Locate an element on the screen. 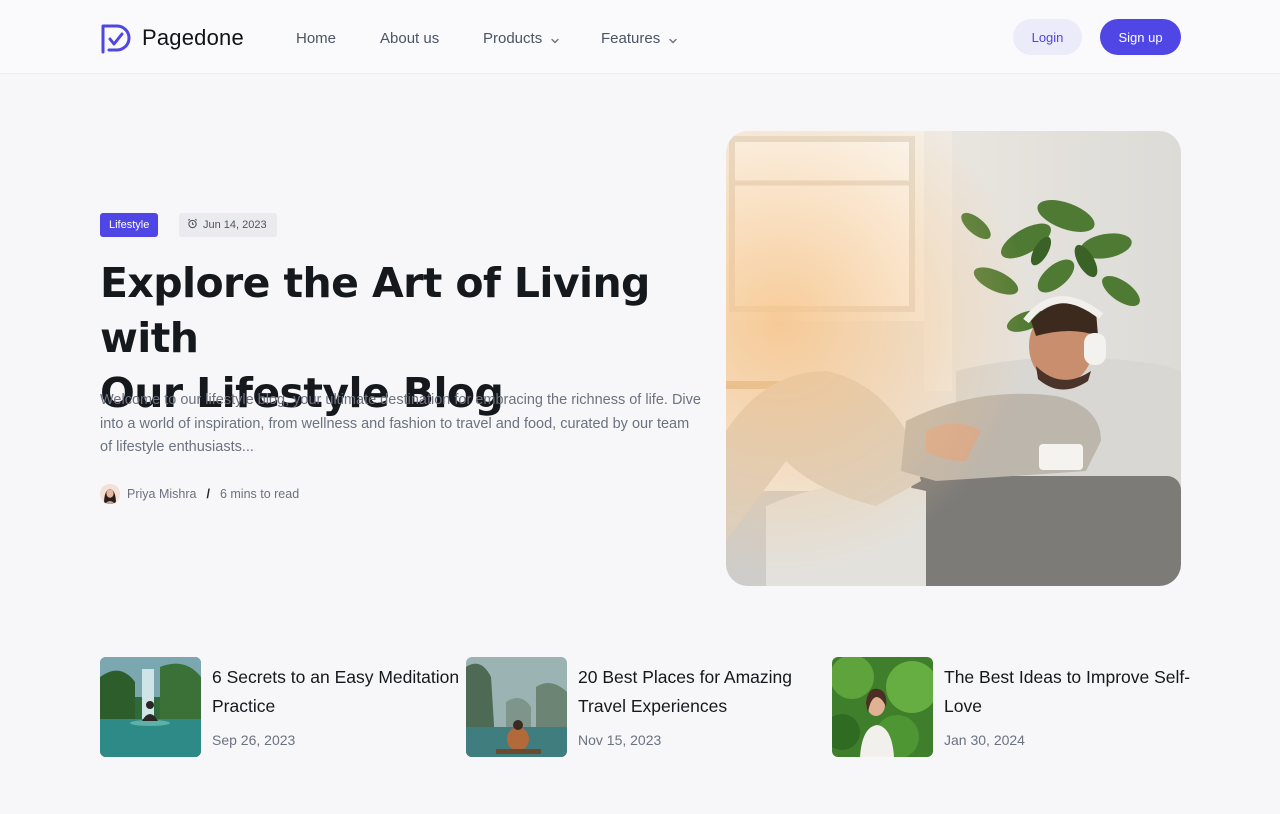 The image size is (1280, 814). author-meta: Priya Mishra / 6 mins to read is located at coordinates (199, 494).